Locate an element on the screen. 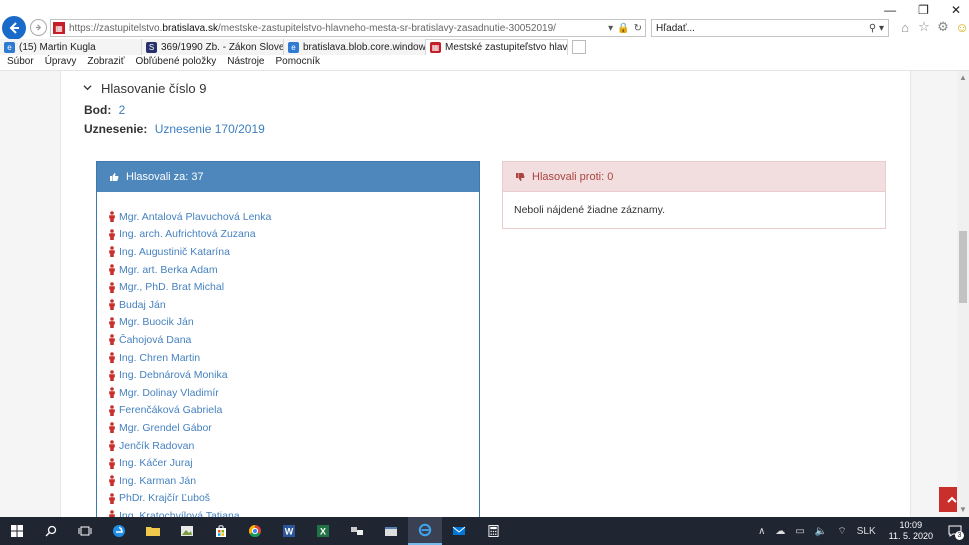 This screenshot has width=969, height=545. system-tray: ∧ ☁ ▭ 🔈 ⌔ SLK 10:09 11. 5. 2020 3 is located at coordinates (861, 531).